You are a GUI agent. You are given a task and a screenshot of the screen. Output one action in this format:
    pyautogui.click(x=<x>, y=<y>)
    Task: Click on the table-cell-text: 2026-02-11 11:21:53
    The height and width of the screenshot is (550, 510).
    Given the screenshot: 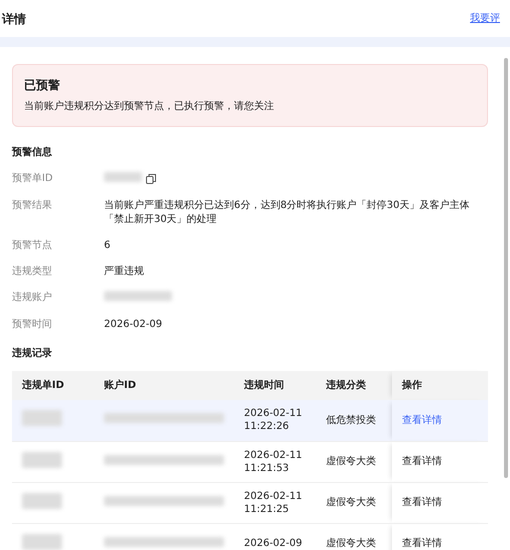 What is the action you would take?
    pyautogui.click(x=274, y=461)
    